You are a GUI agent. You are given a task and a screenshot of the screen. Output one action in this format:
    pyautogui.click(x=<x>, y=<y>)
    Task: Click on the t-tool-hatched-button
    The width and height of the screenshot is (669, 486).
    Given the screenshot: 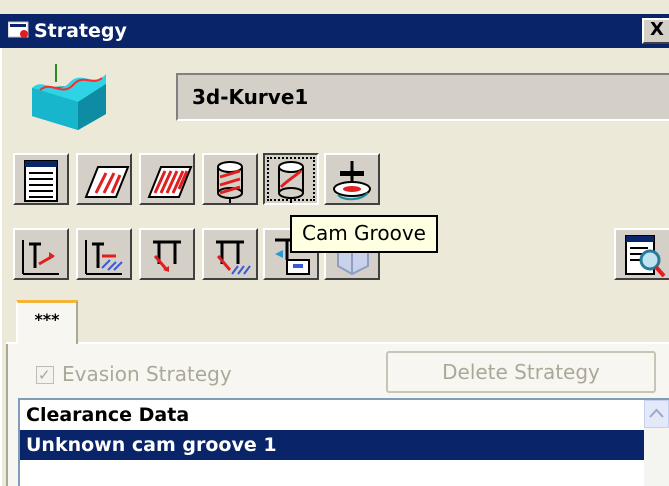 What is the action you would take?
    pyautogui.click(x=230, y=254)
    